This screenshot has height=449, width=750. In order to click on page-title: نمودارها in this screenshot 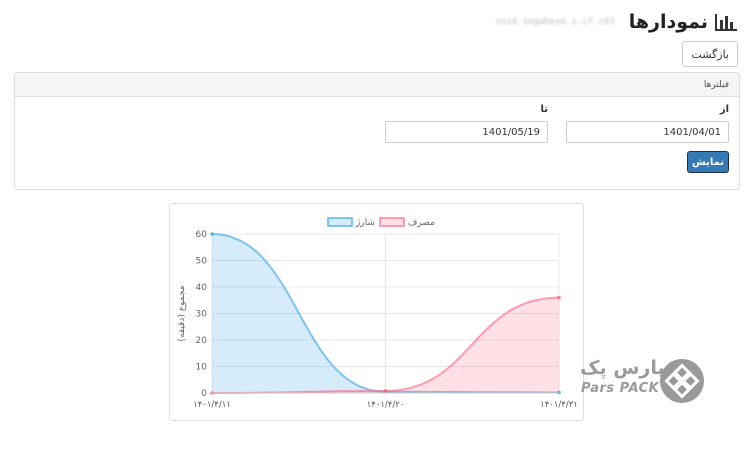, I will do `click(668, 22)`.